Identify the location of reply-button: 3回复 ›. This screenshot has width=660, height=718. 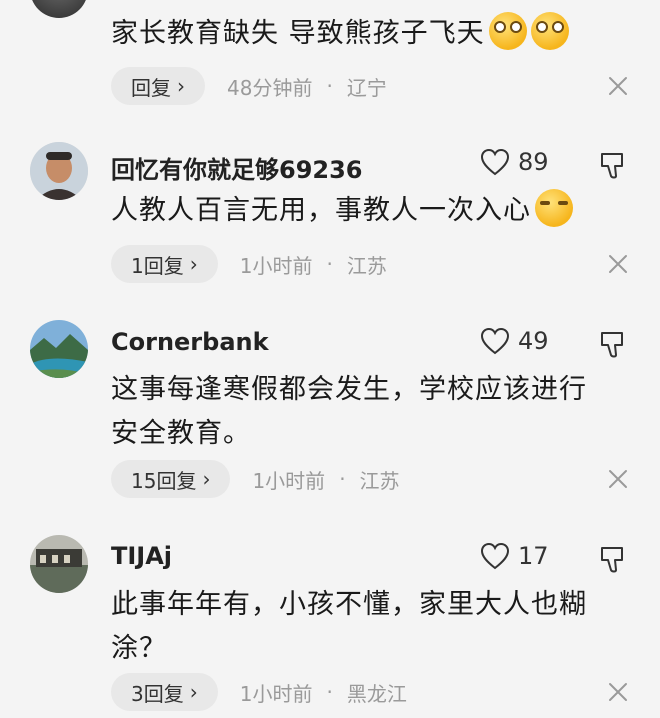
(164, 692).